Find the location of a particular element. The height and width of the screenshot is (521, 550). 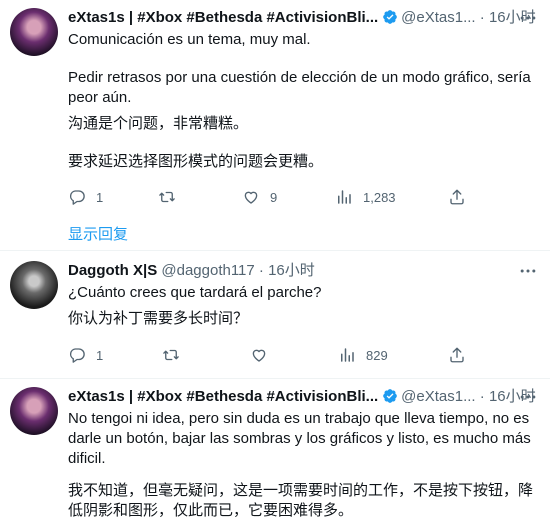

like-button is located at coordinates (264, 355).